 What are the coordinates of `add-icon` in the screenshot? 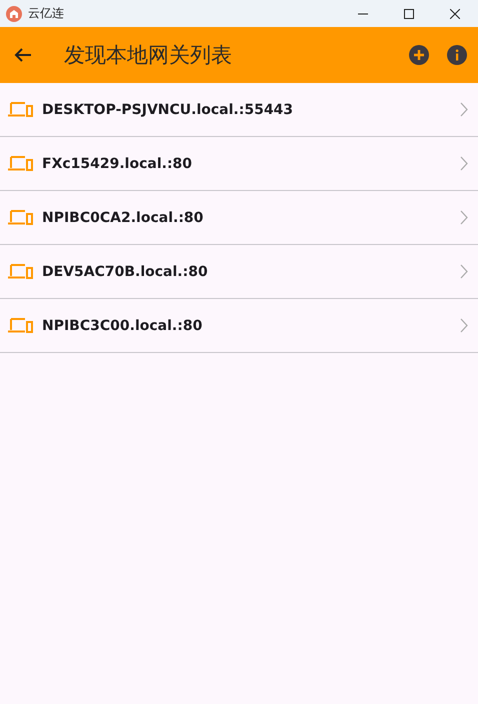 It's located at (419, 55).